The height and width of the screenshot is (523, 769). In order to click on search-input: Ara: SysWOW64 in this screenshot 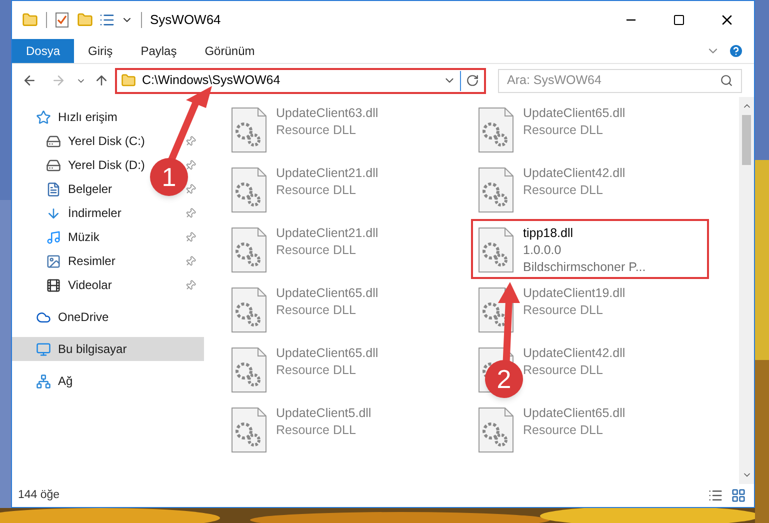, I will do `click(613, 80)`.